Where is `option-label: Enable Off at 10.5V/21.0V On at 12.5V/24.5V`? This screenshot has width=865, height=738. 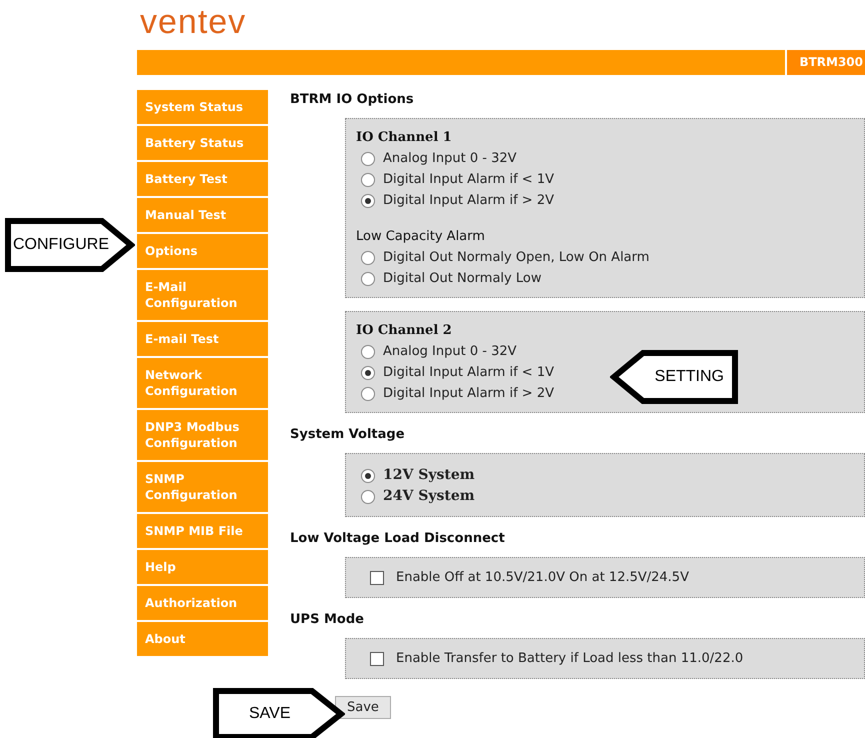 option-label: Enable Off at 10.5V/21.0V On at 12.5V/24.5V is located at coordinates (542, 578).